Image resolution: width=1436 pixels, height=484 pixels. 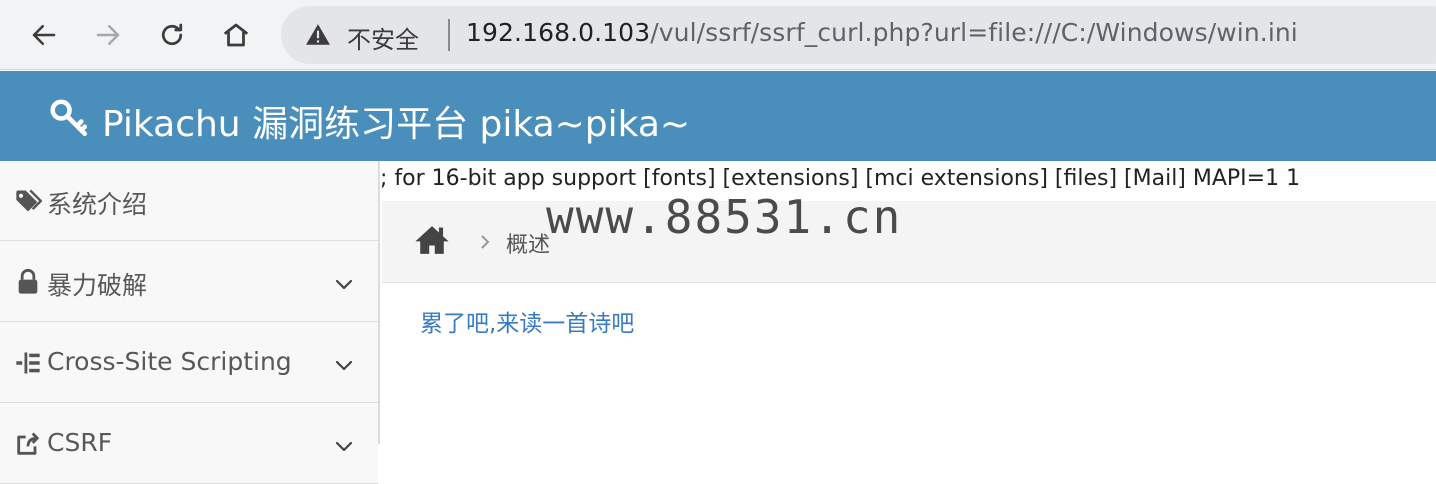 I want to click on tags-icon, so click(x=29, y=200).